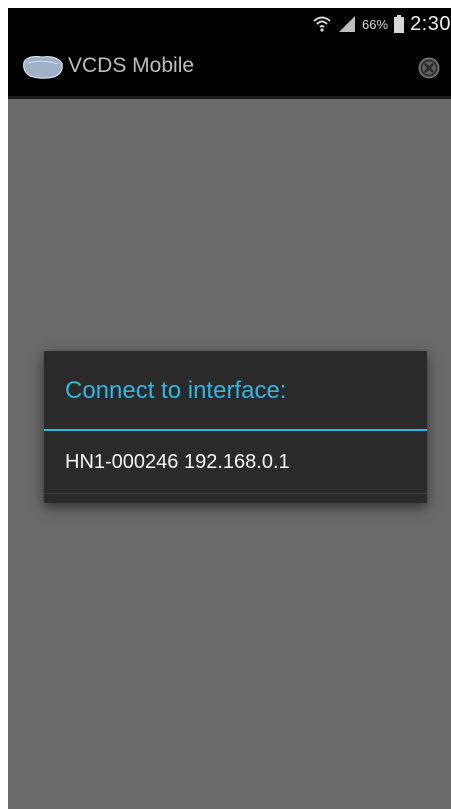 This screenshot has width=451, height=809. What do you see at coordinates (131, 65) in the screenshot?
I see `app-title: VCDS Mobile` at bounding box center [131, 65].